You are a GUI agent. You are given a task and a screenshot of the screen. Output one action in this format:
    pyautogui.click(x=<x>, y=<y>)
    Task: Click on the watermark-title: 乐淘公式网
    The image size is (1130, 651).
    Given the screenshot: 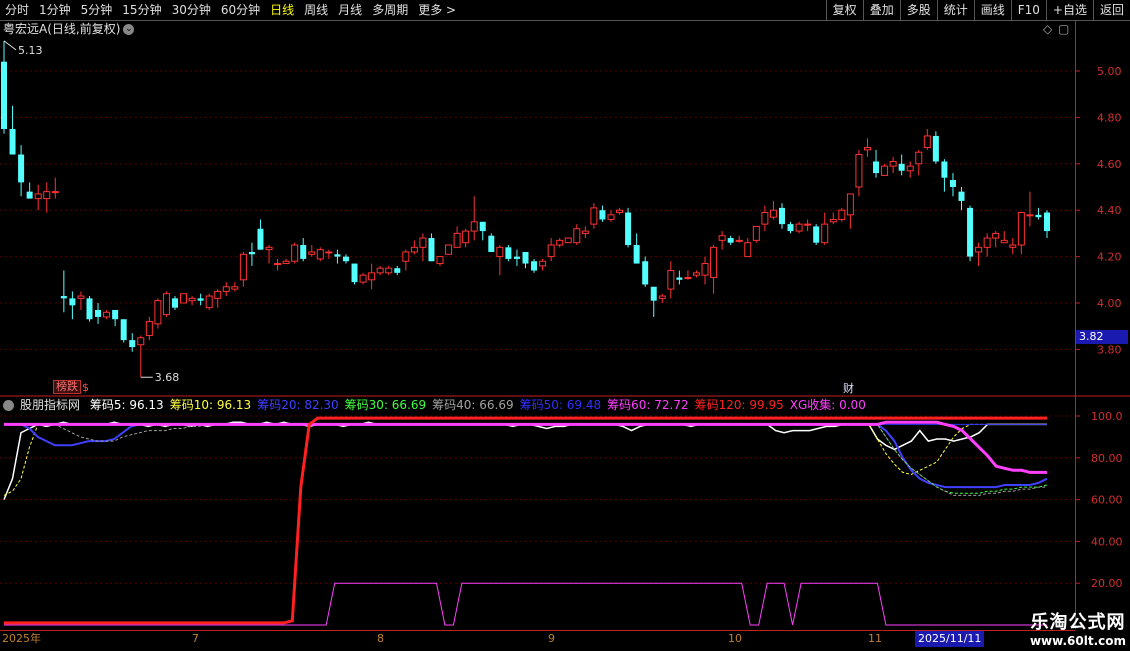 What is the action you would take?
    pyautogui.click(x=1078, y=622)
    